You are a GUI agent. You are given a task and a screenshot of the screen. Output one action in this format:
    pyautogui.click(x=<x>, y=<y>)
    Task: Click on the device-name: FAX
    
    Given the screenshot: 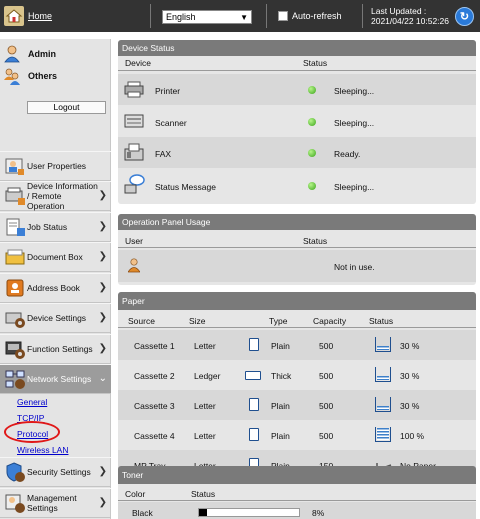 What is the action you would take?
    pyautogui.click(x=163, y=154)
    